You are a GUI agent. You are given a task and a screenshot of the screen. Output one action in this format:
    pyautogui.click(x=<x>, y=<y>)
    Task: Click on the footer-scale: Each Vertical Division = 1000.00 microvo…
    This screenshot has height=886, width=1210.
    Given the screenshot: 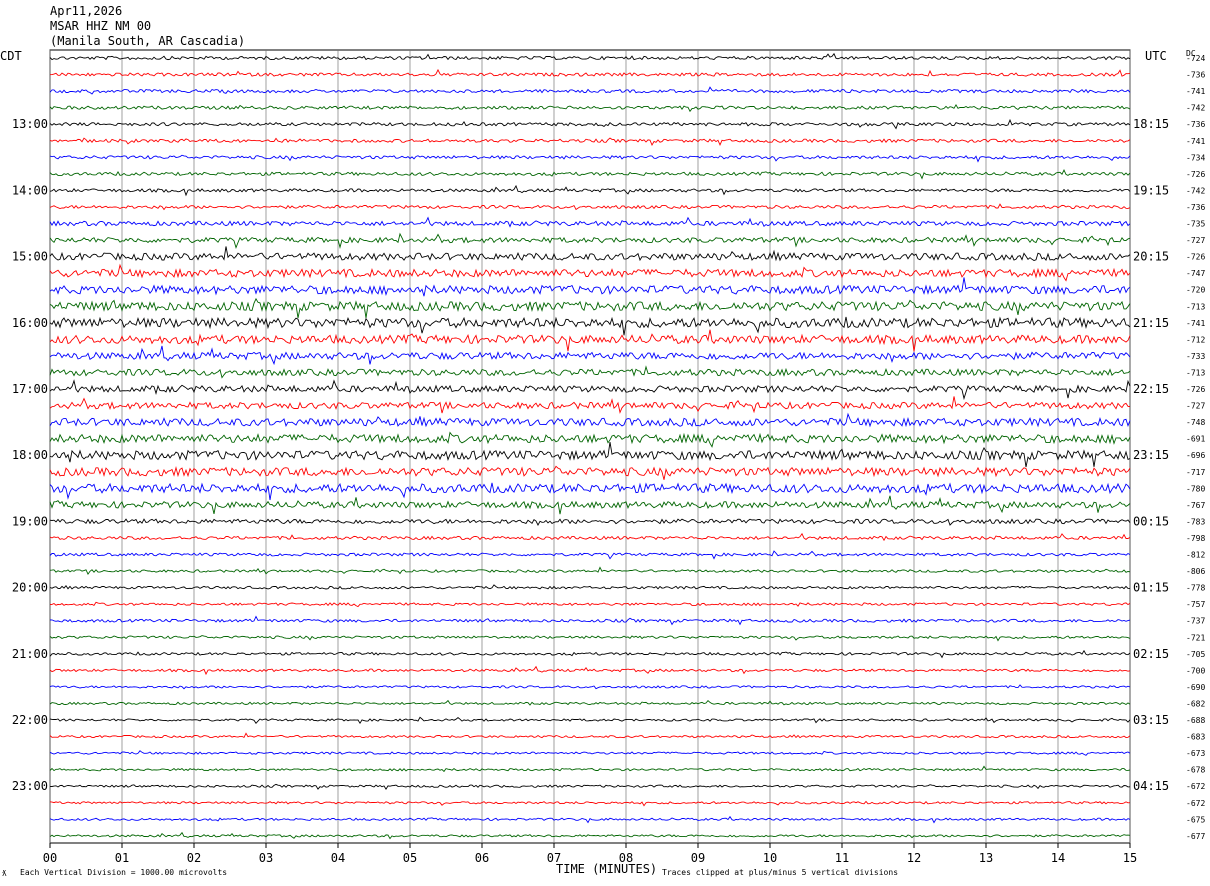 What is the action you would take?
    pyautogui.click(x=124, y=872)
    